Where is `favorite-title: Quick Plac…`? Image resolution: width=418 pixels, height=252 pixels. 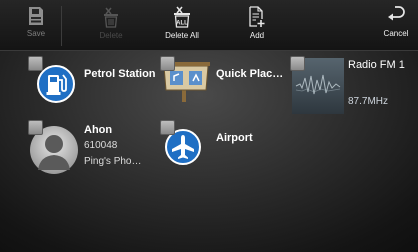 favorite-title: Quick Plac… is located at coordinates (250, 74).